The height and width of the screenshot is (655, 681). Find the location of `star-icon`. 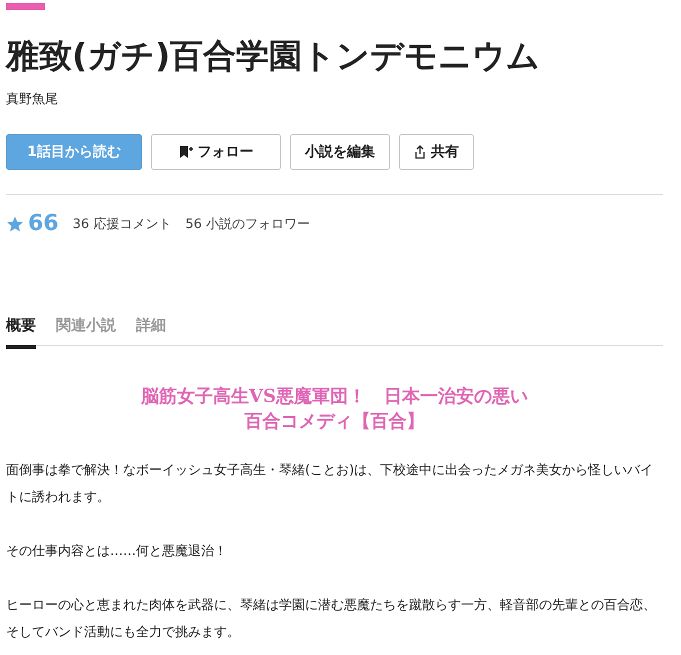

star-icon is located at coordinates (15, 223).